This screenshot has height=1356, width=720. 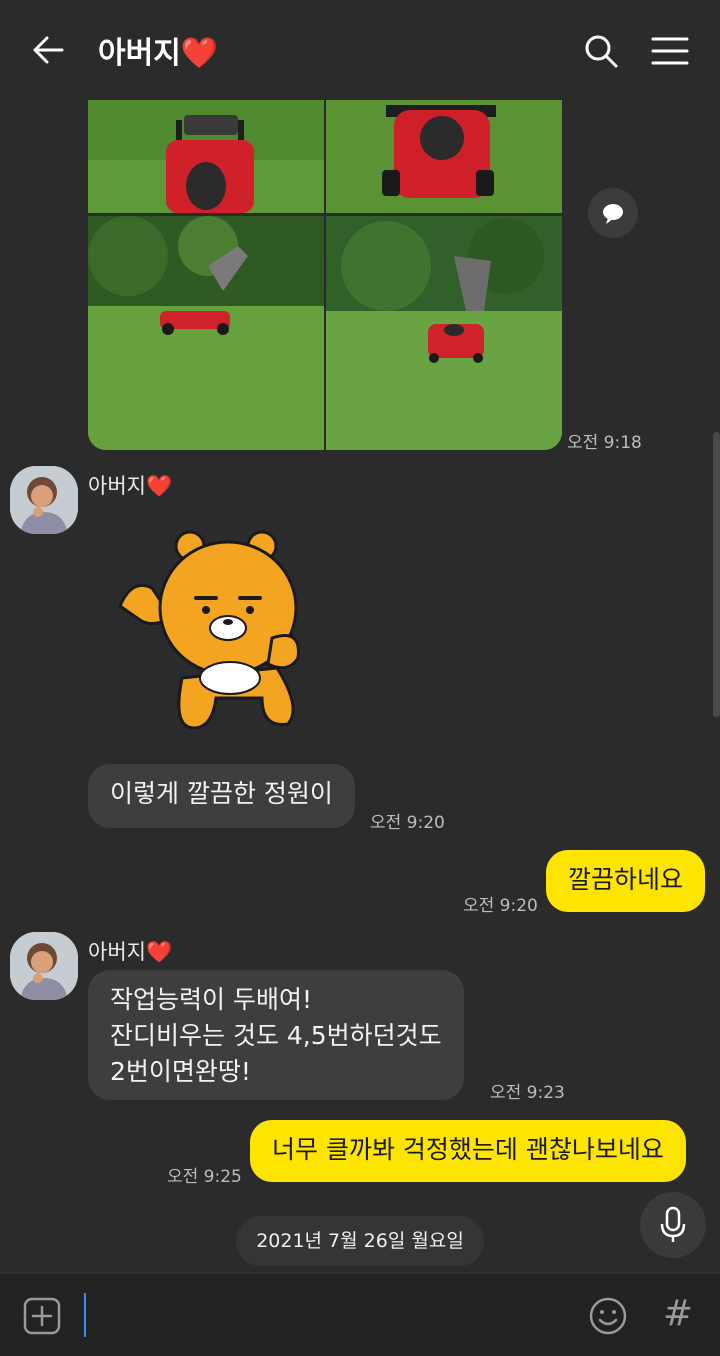 I want to click on chat-title-text: 아버지, so click(x=139, y=53).